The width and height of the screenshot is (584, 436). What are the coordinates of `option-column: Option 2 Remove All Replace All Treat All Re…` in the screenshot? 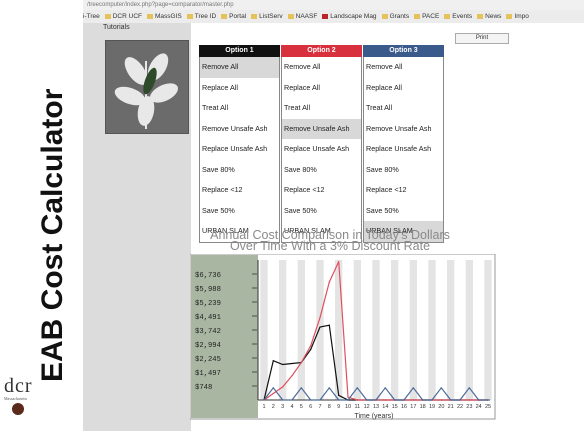 It's located at (321, 144).